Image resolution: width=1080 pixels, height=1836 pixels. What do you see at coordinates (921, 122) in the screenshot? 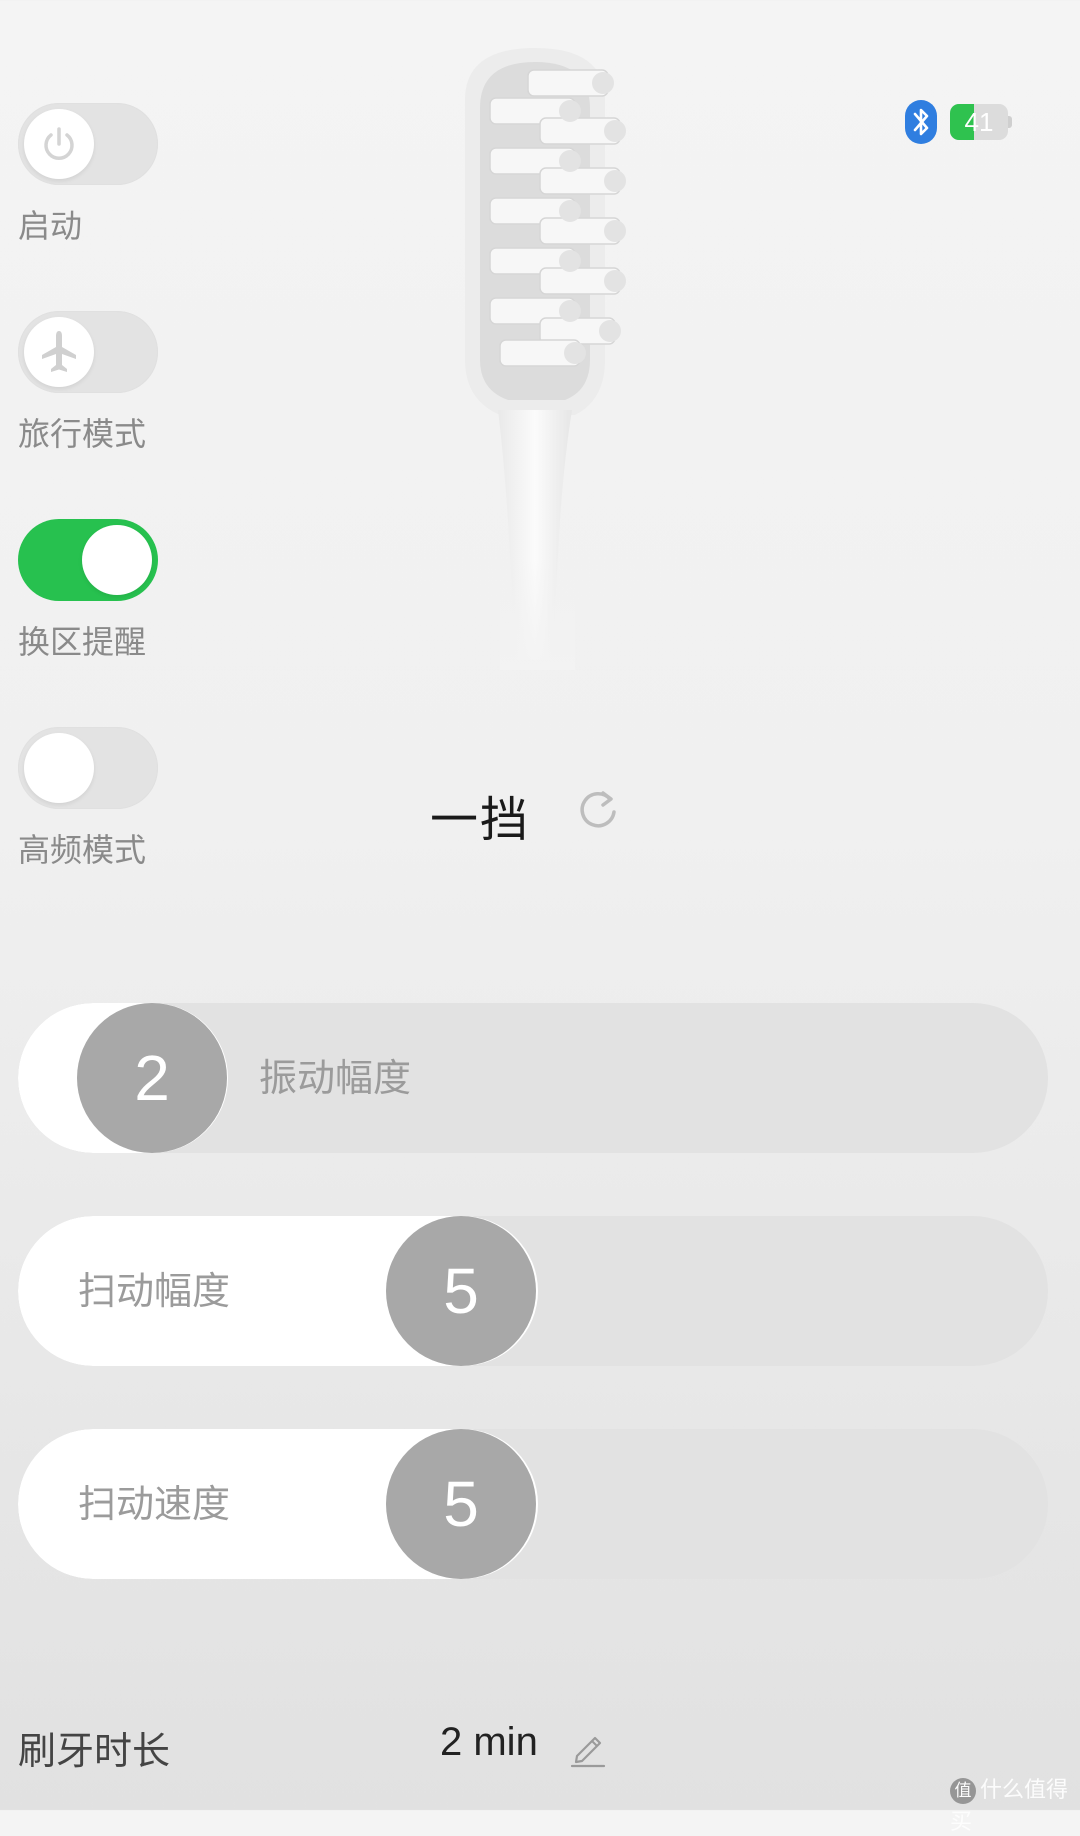
I see `bluetooth-icon` at bounding box center [921, 122].